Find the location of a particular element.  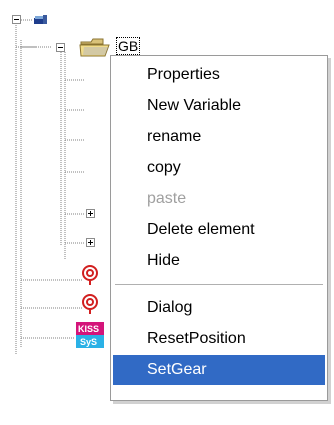

menu-item-dialog: Dialog is located at coordinates (219, 308).